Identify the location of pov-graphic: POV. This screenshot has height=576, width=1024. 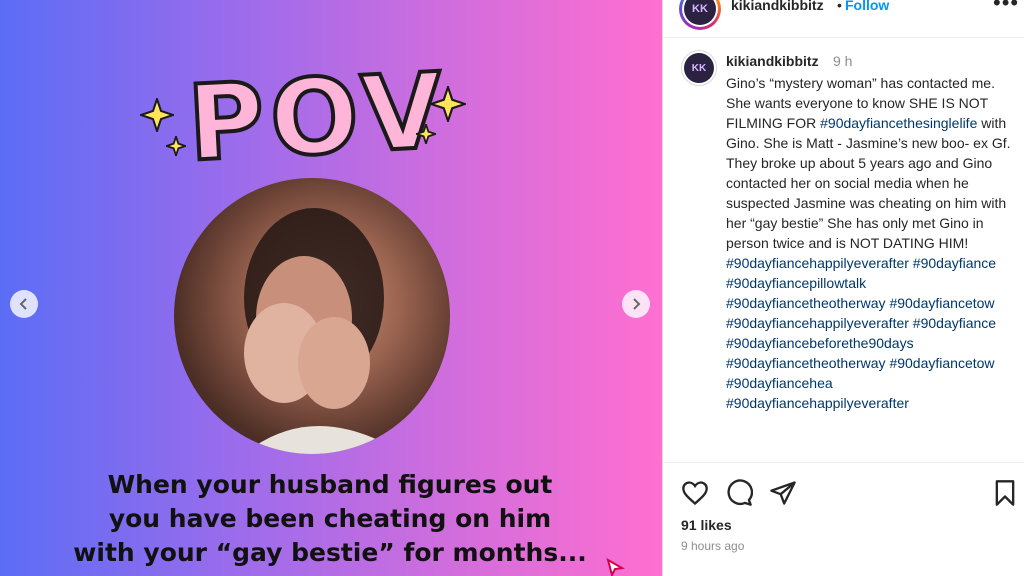
(305, 117).